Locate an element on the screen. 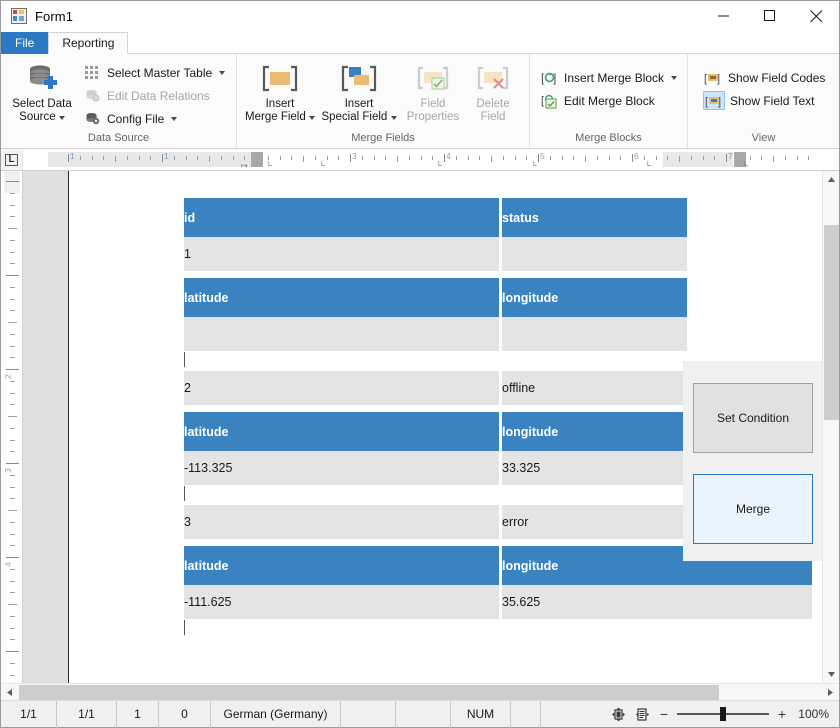 The width and height of the screenshot is (840, 728). zoom-slider-knob is located at coordinates (723, 714).